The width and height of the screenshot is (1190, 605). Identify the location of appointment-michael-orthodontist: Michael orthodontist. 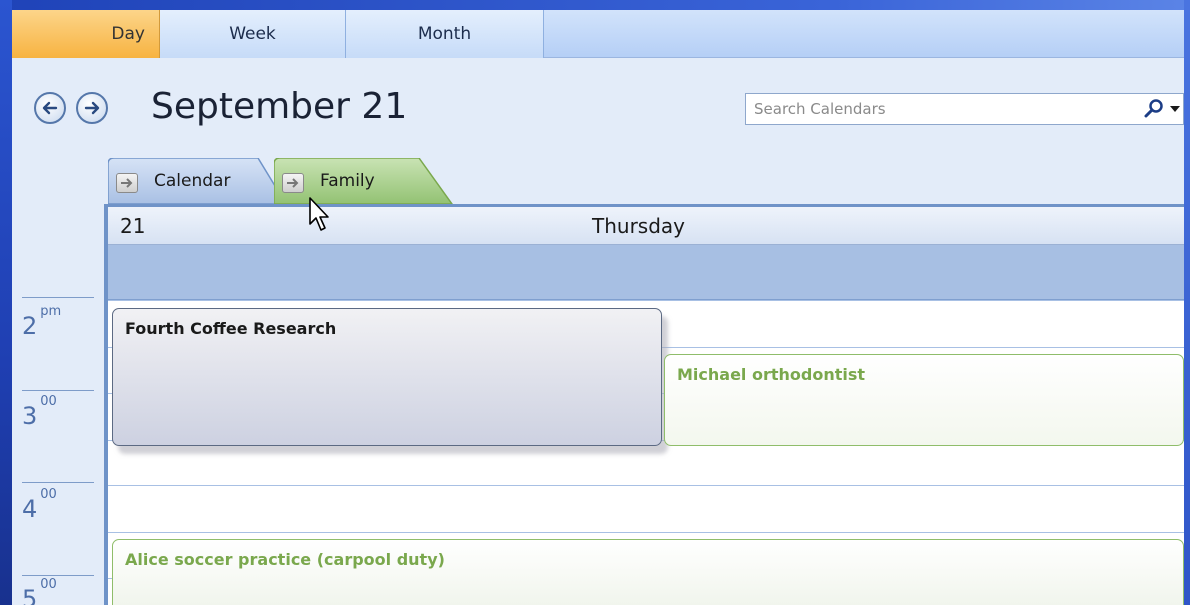
(924, 400).